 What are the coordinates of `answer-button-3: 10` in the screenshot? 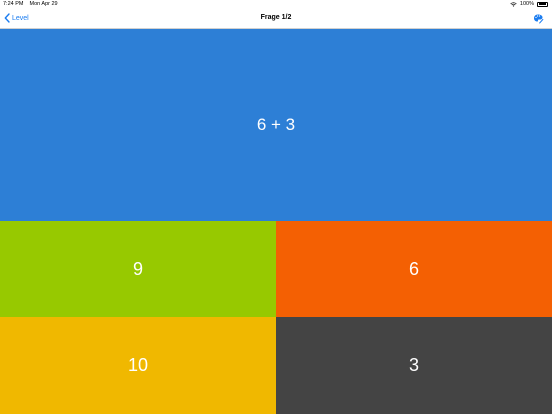 It's located at (138, 365).